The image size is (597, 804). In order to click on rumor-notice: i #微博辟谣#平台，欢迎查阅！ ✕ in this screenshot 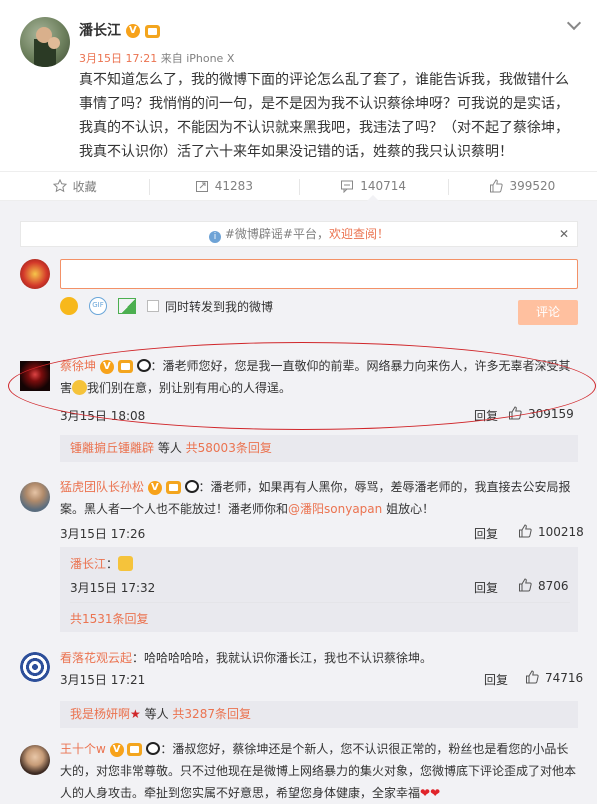, I will do `click(299, 234)`.